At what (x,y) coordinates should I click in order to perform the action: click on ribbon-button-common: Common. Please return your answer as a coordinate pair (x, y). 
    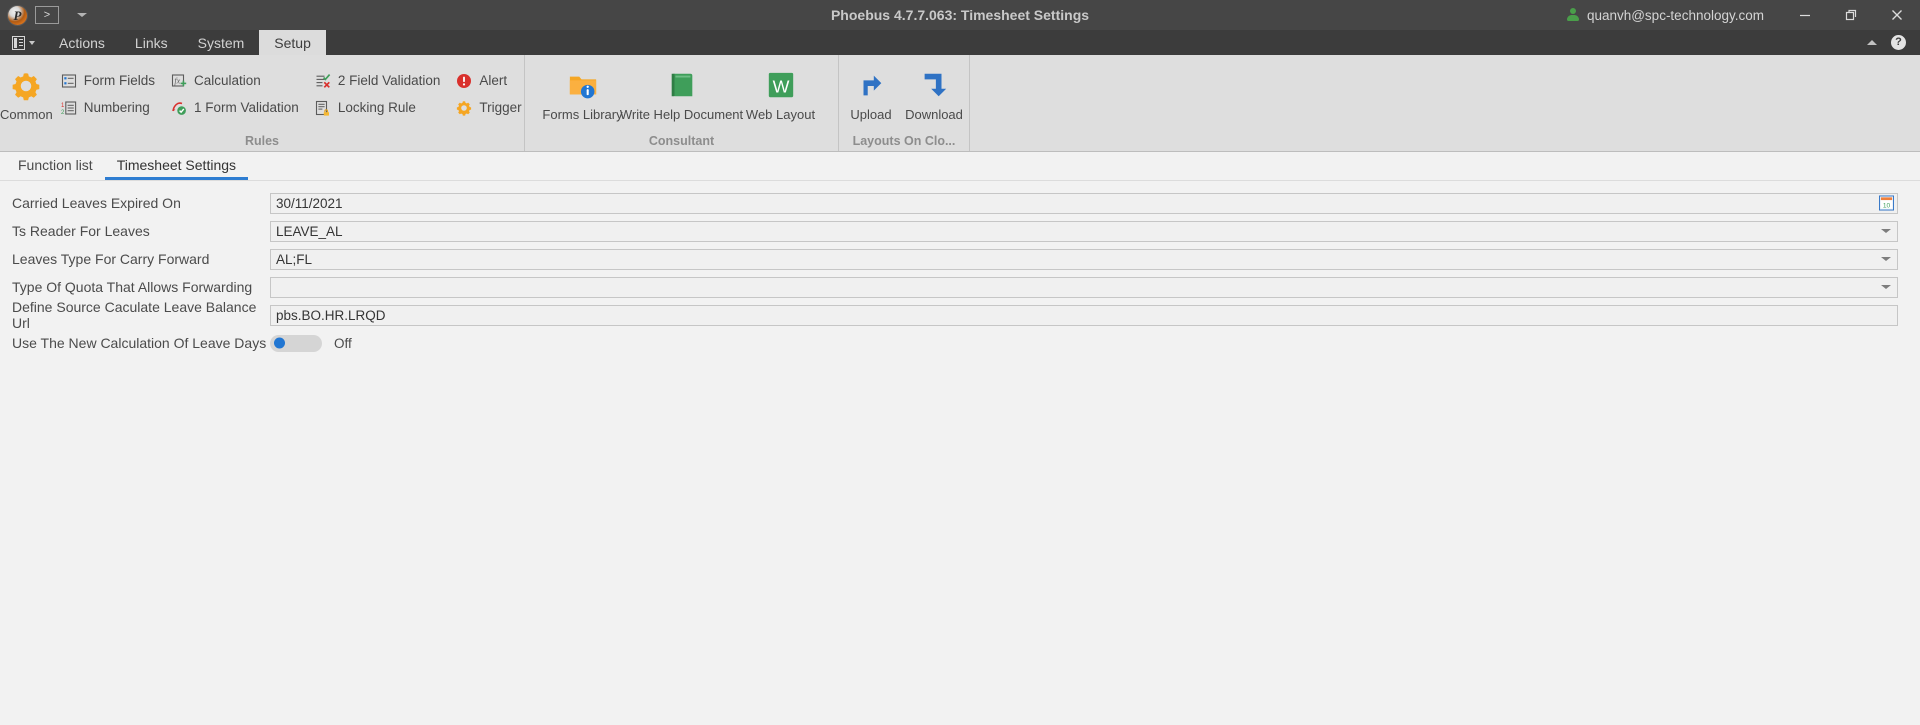
    Looking at the image, I should click on (26, 94).